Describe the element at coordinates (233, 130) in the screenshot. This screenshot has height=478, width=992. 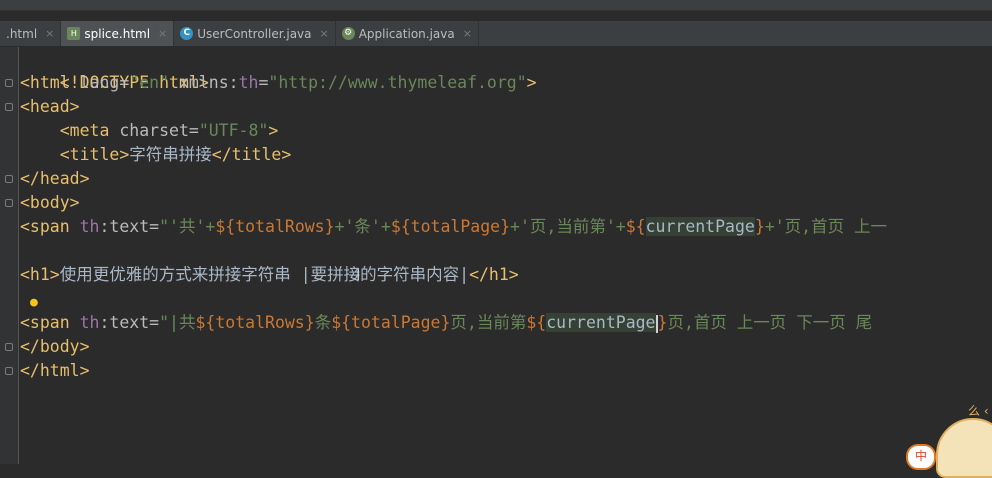
I see `attr-value: "UTF-8"` at that location.